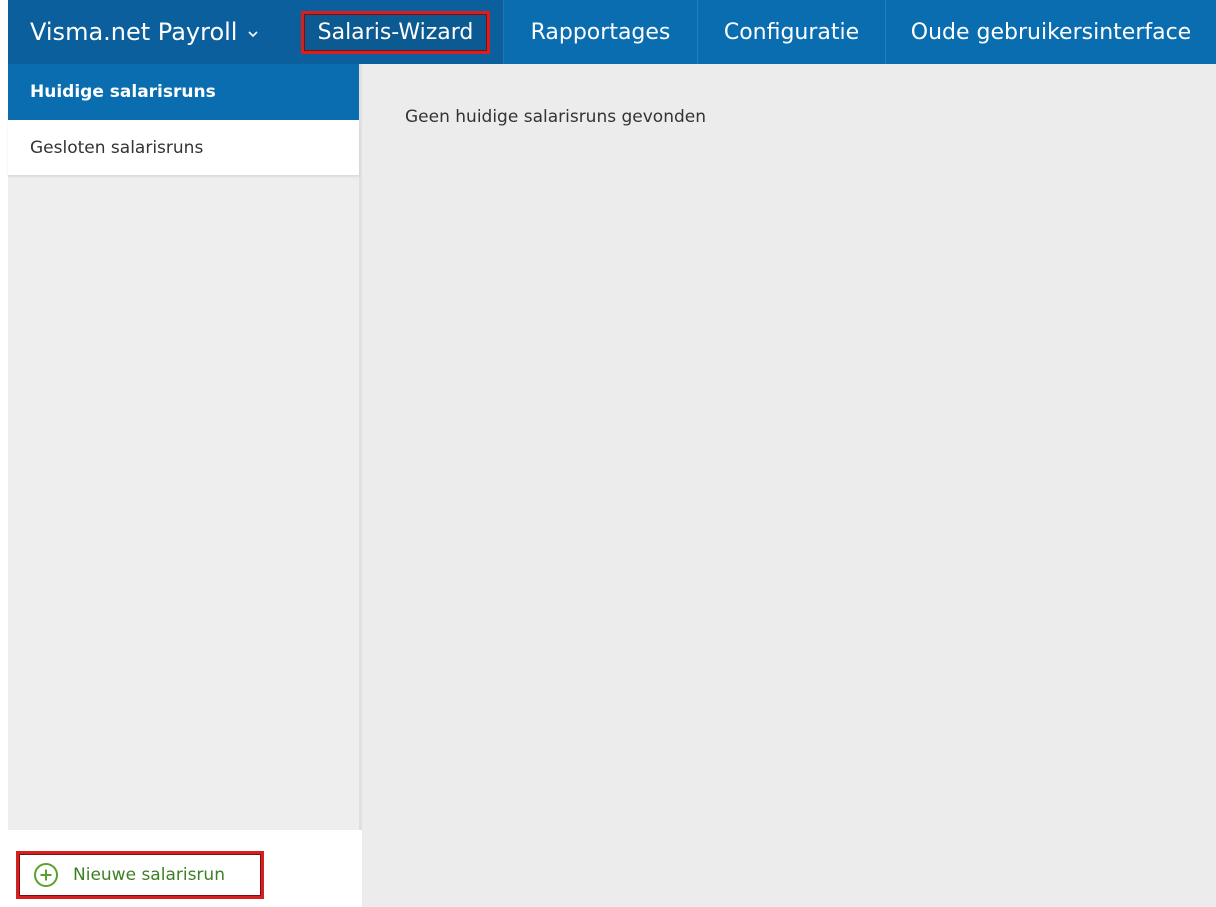  What do you see at coordinates (253, 34) in the screenshot?
I see `chevron-down-icon` at bounding box center [253, 34].